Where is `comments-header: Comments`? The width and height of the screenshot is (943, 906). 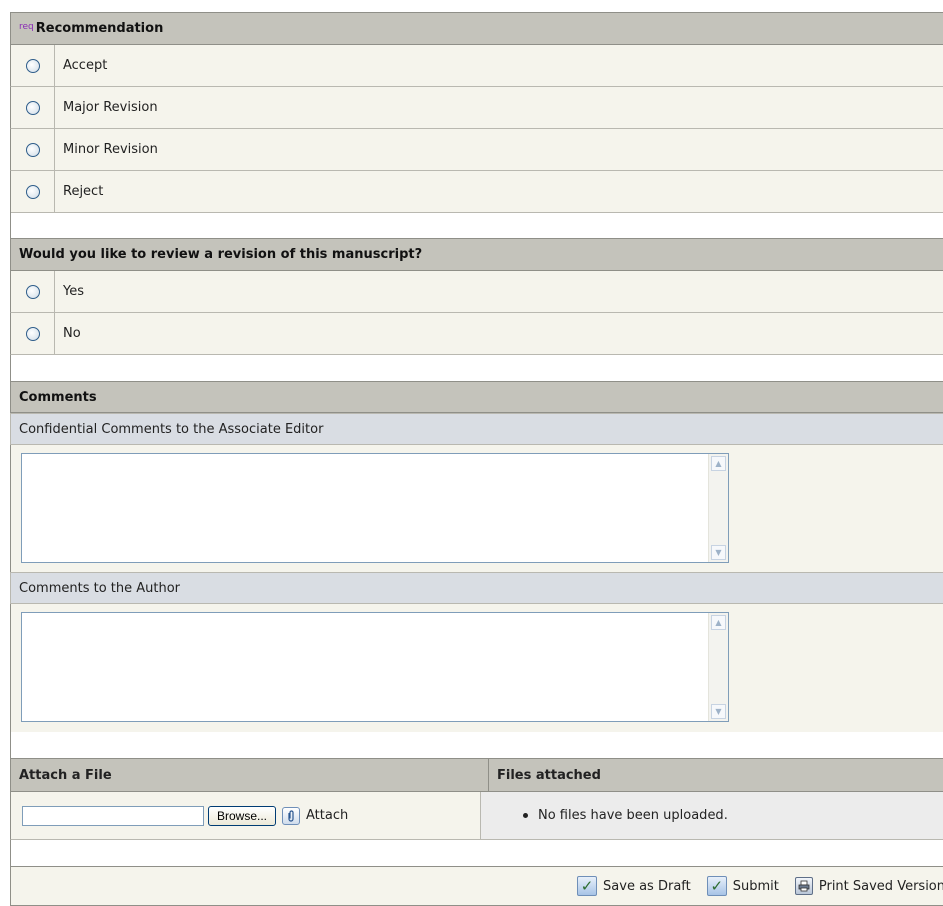 comments-header: Comments is located at coordinates (476, 397).